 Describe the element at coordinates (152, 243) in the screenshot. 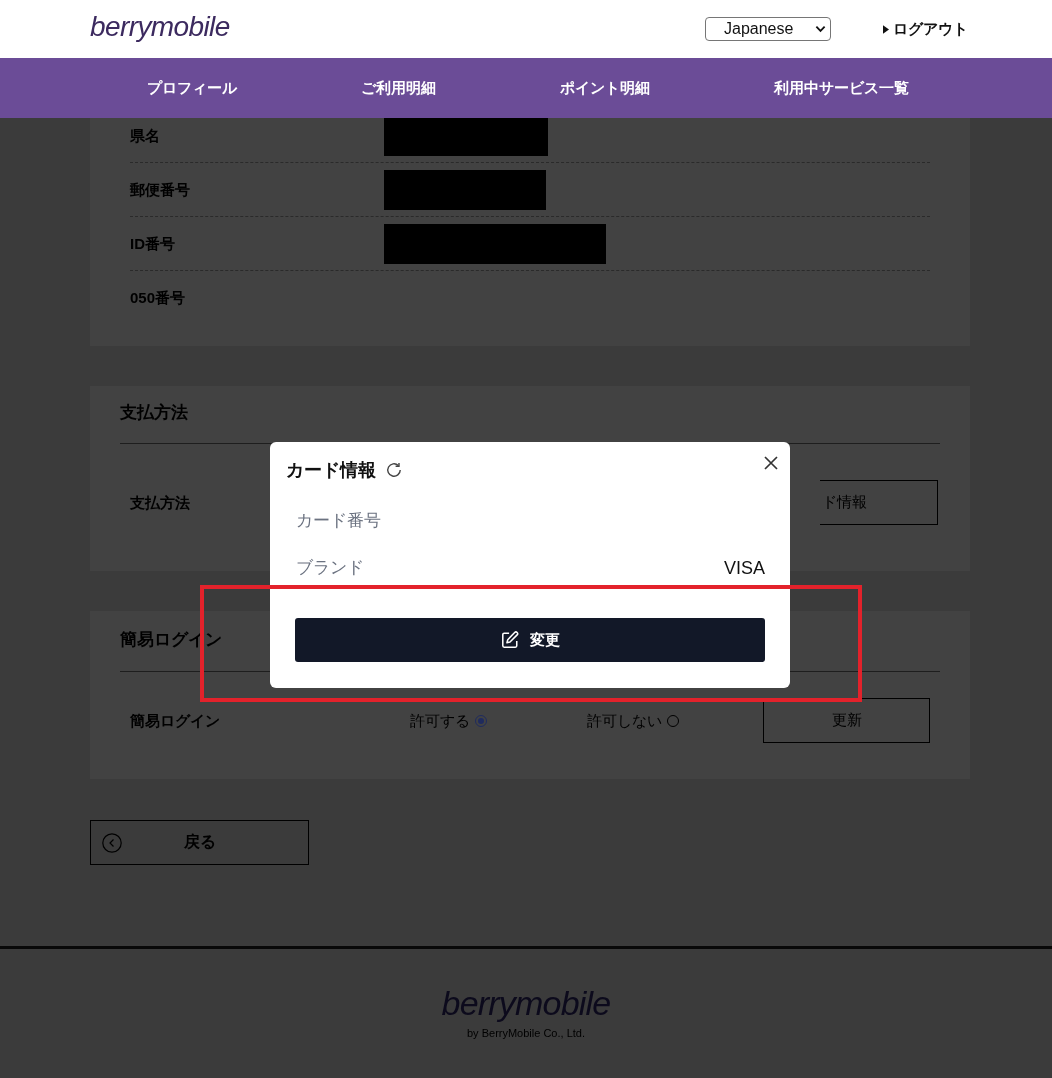

I see `row-label: ID番号` at that location.